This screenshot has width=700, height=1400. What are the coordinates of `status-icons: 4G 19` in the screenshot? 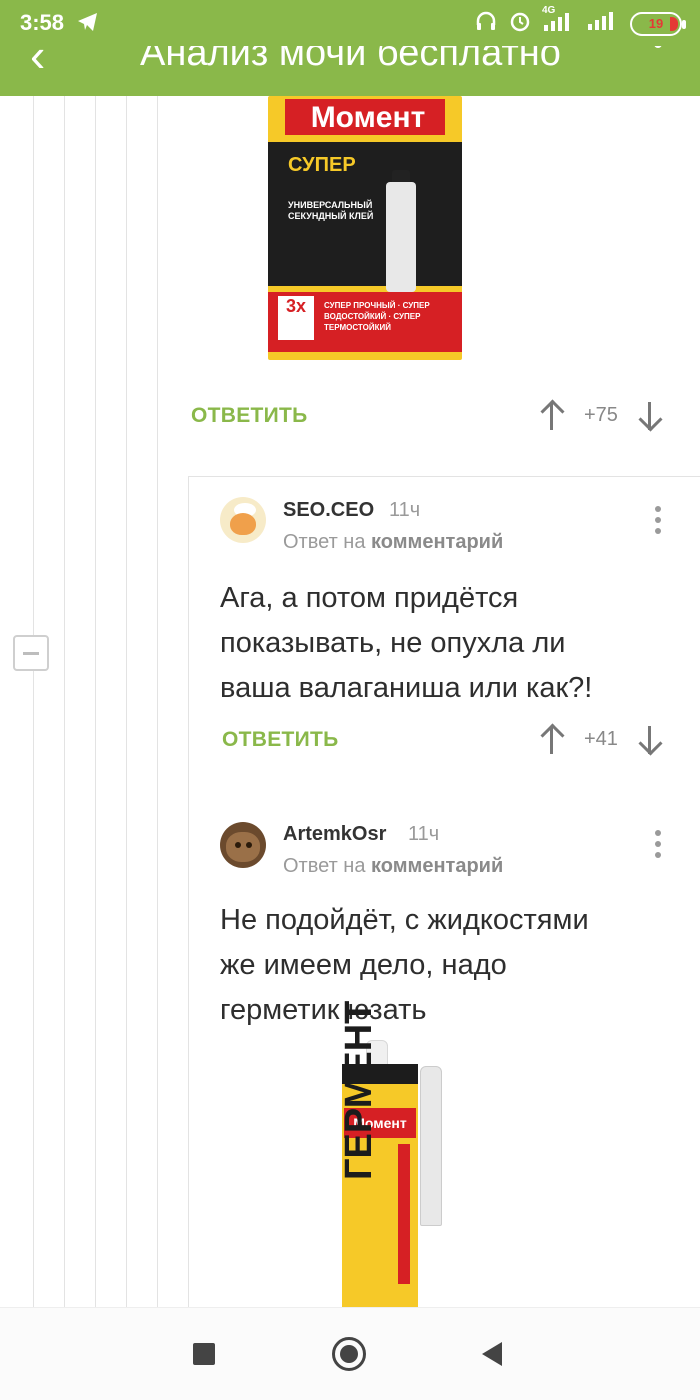 It's located at (580, 21).